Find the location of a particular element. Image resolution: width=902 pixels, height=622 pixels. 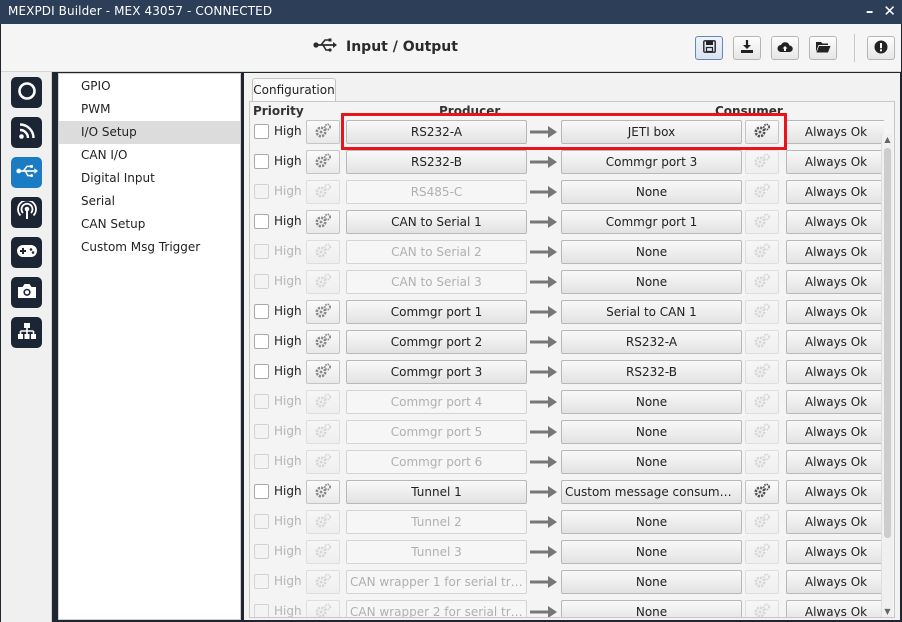

producer-select: CAN to Serial 1 is located at coordinates (436, 222).